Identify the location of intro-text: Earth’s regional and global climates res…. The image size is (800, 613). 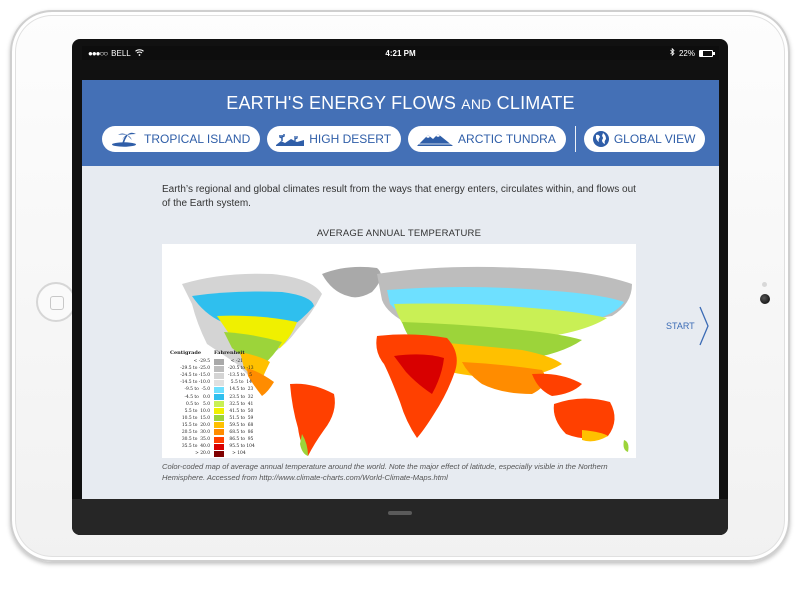
(399, 196).